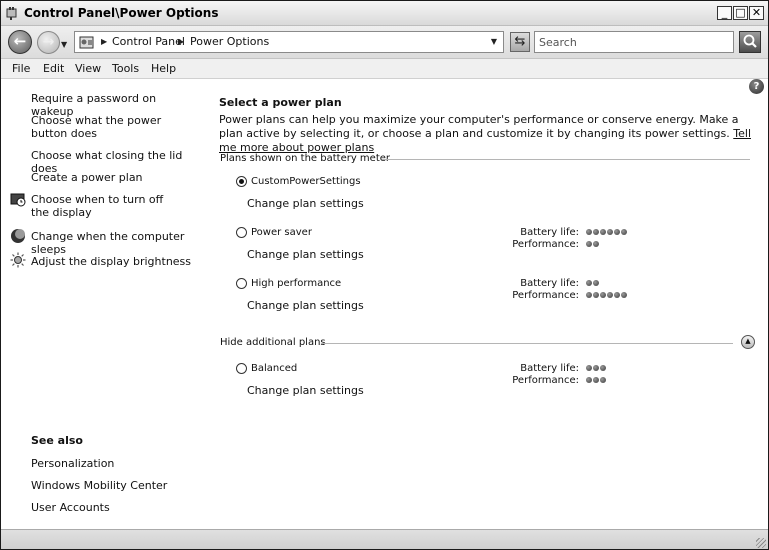 This screenshot has width=769, height=550. I want to click on menu-tools: Tools, so click(125, 68).